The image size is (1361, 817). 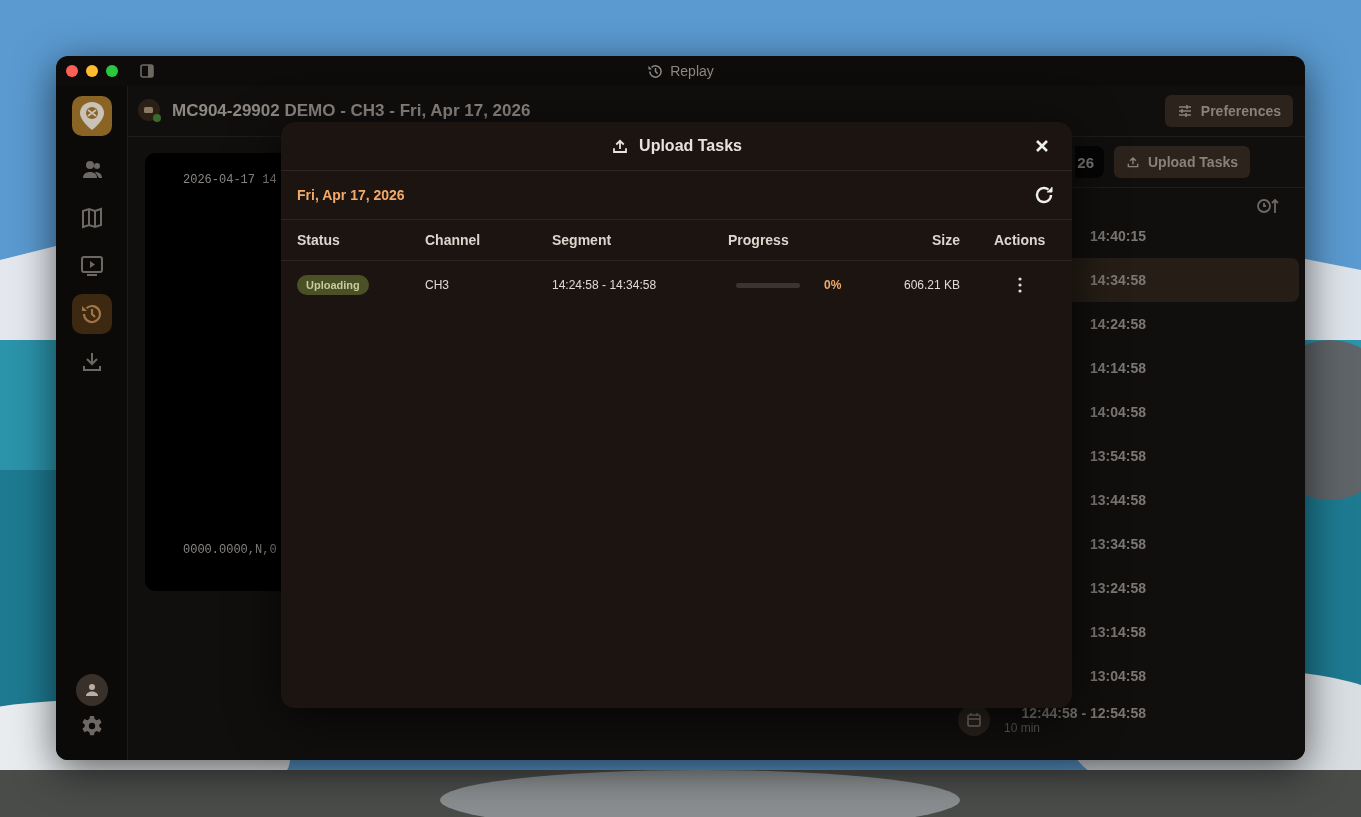 I want to click on sidebar-toggle-icon, so click(x=147, y=71).